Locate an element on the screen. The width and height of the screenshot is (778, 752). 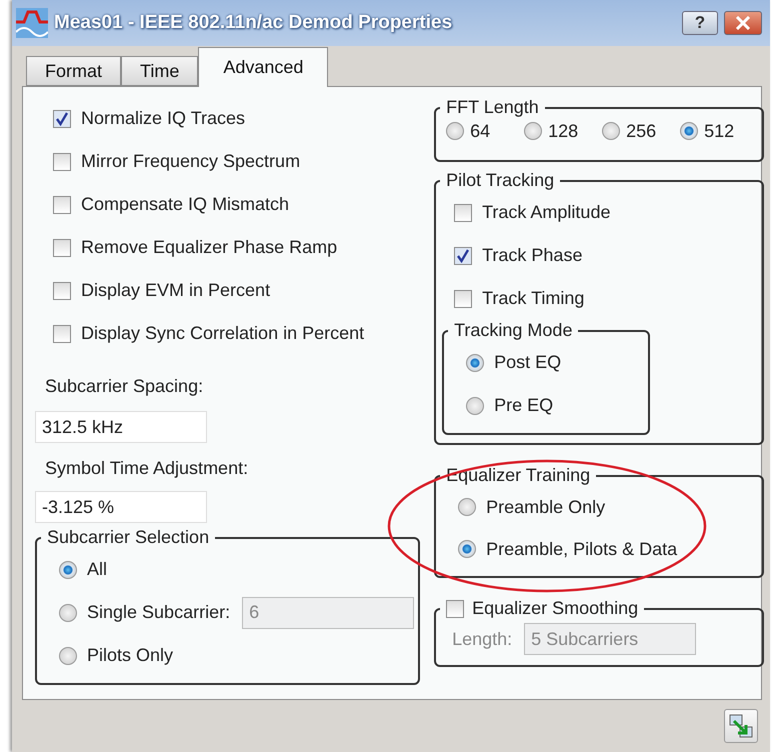
radio-label: 64 is located at coordinates (480, 131).